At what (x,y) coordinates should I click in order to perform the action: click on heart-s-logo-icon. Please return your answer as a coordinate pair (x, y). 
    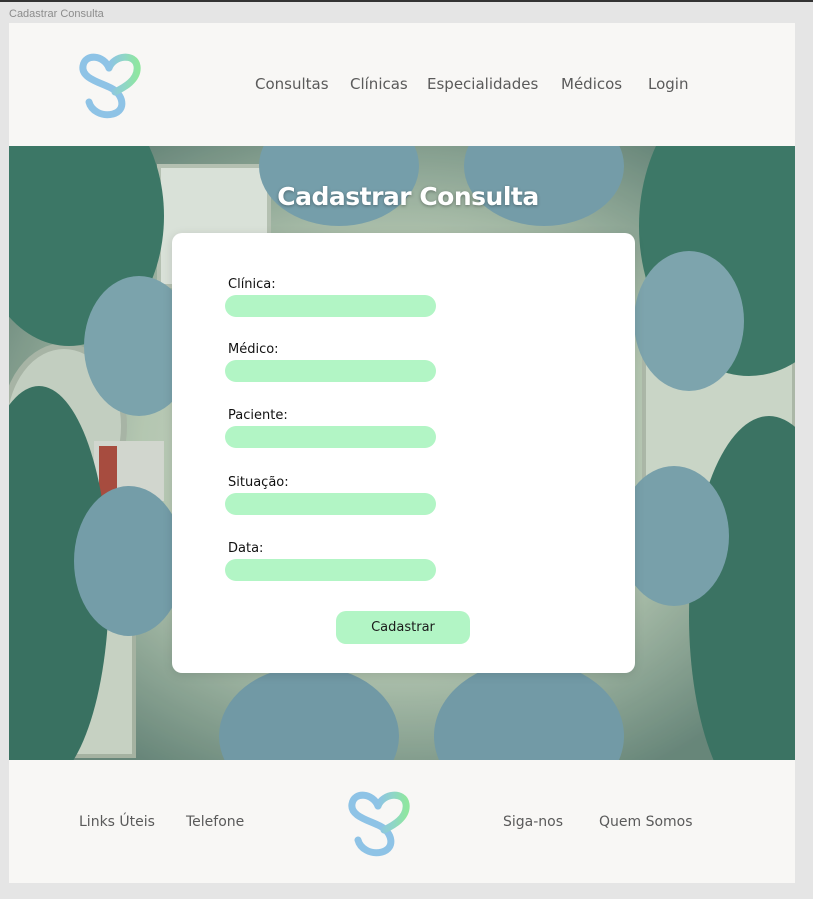
    Looking at the image, I should click on (379, 823).